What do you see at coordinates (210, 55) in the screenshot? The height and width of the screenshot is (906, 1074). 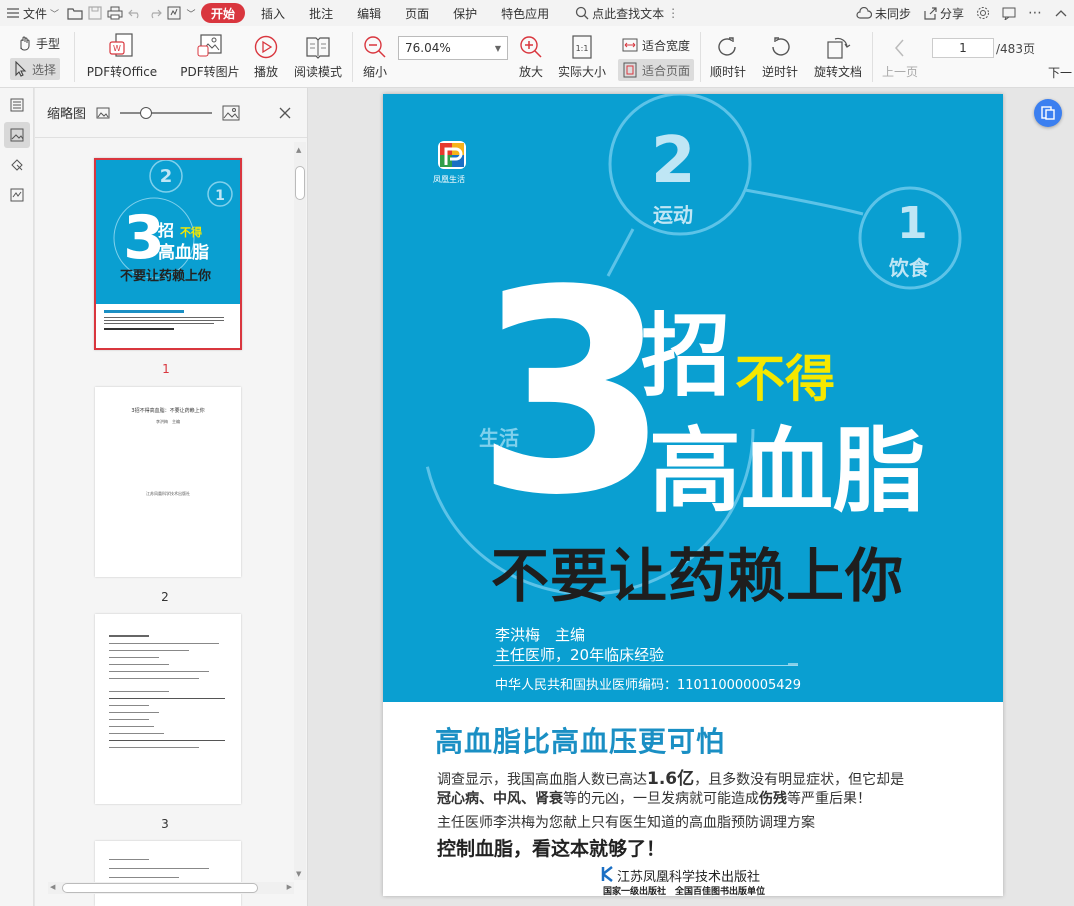 I see `pdf-to-image-button: PDF转图片` at bounding box center [210, 55].